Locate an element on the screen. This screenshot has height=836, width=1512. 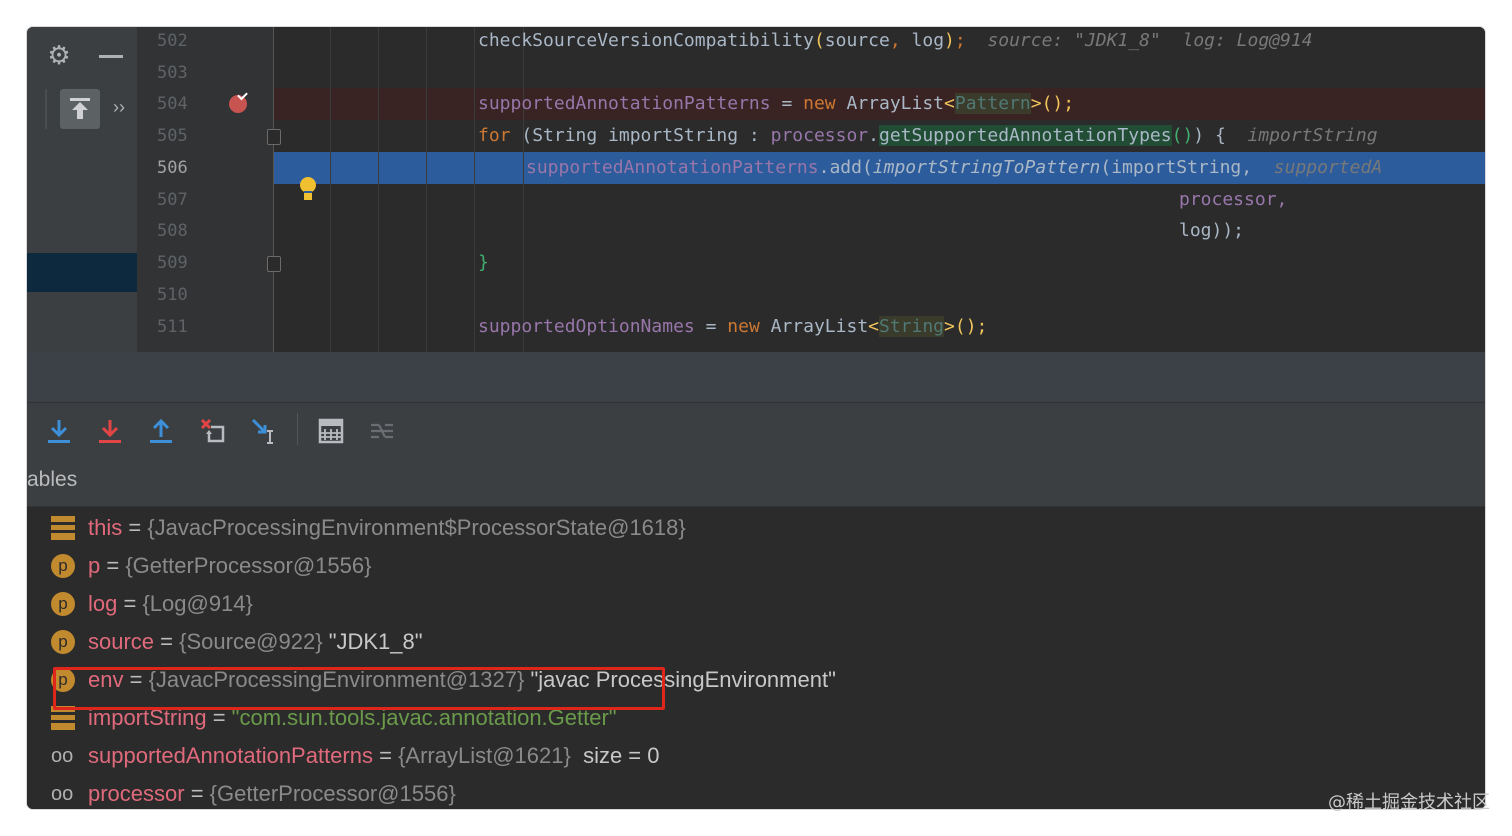
step-out-icon is located at coordinates (161, 431).